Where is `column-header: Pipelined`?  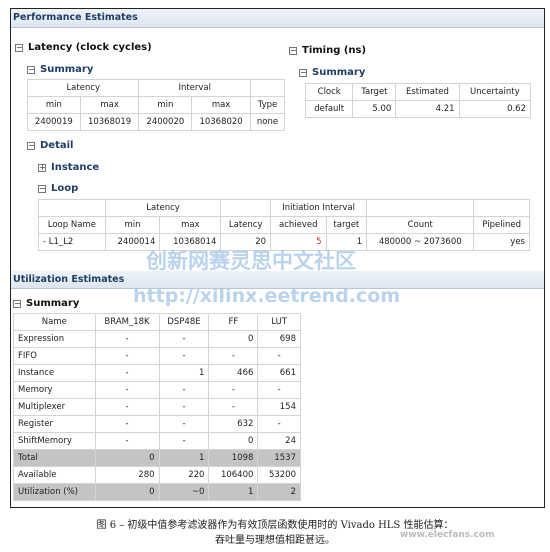
column-header: Pipelined is located at coordinates (501, 225).